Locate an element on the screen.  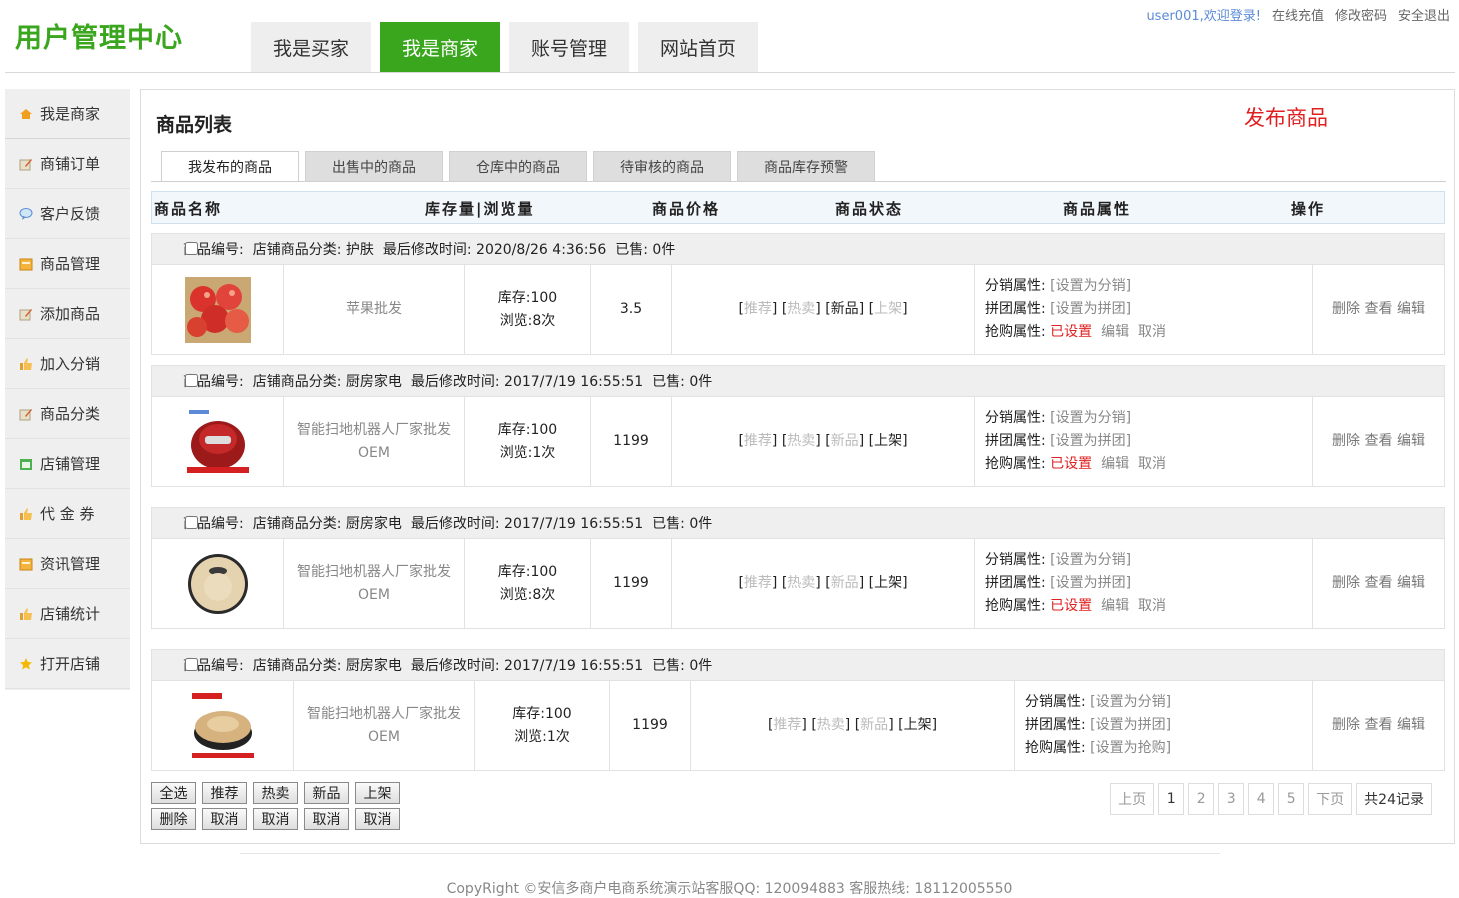
page-2-button: 2 is located at coordinates (1201, 799).